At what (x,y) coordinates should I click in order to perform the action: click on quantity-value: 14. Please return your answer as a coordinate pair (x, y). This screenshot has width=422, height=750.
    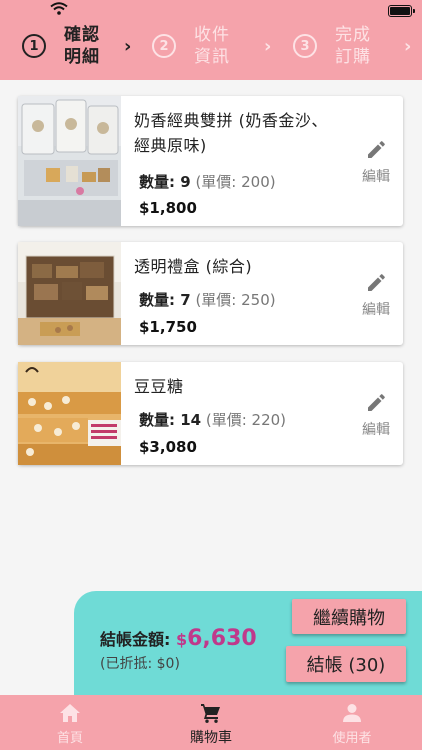
    Looking at the image, I should click on (191, 420).